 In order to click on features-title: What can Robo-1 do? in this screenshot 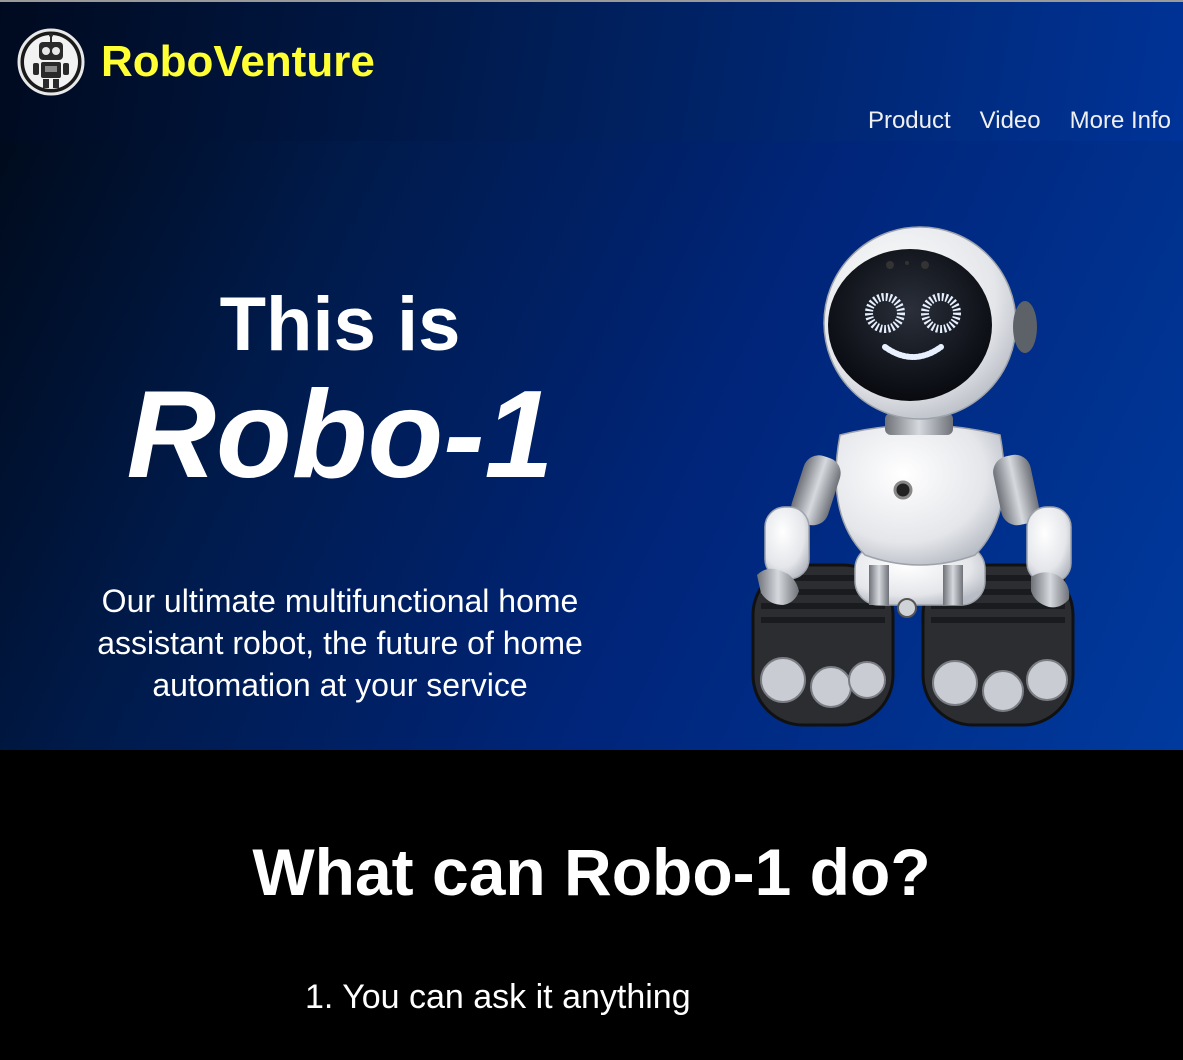, I will do `click(591, 872)`.